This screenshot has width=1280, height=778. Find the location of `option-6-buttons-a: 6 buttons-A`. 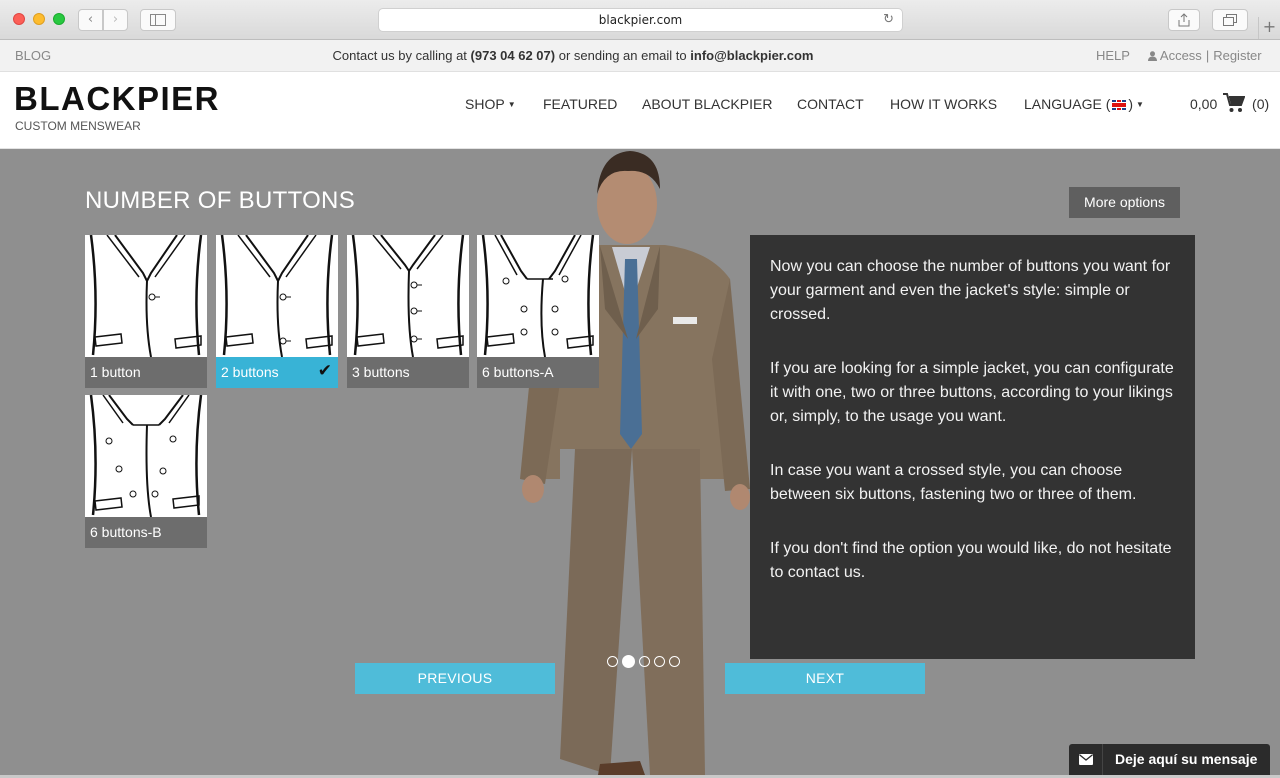

option-6-buttons-a: 6 buttons-A is located at coordinates (538, 311).